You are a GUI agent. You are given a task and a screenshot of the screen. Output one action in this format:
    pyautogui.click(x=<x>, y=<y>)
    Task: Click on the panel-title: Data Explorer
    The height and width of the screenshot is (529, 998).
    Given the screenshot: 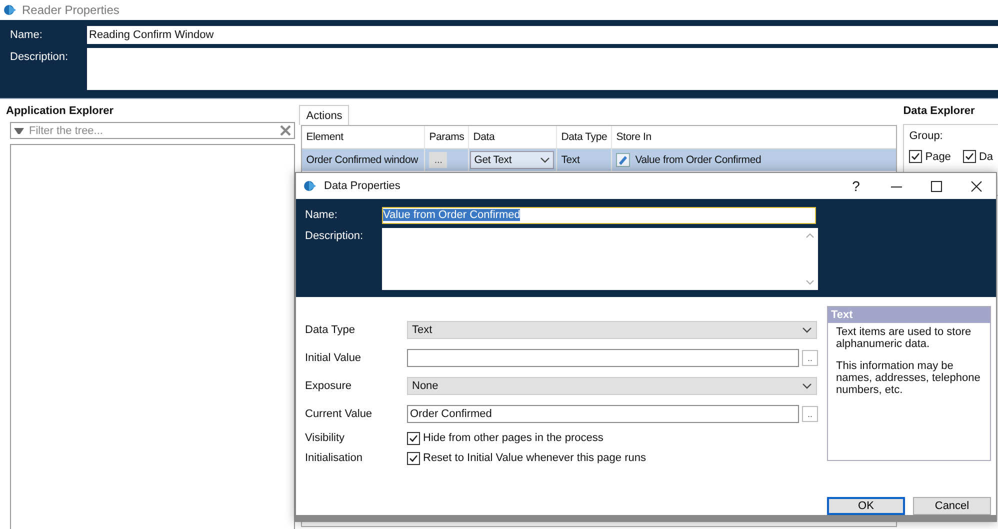 What is the action you would take?
    pyautogui.click(x=939, y=112)
    